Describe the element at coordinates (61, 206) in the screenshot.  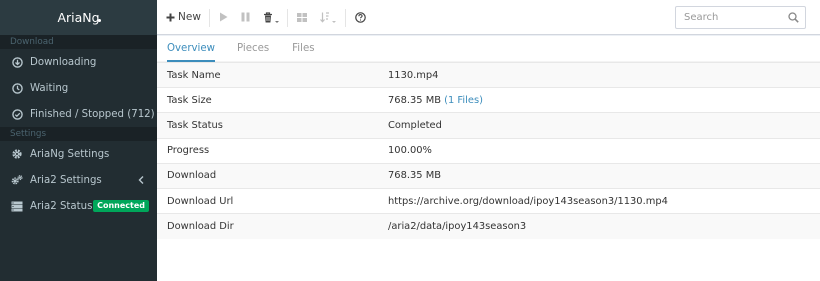
I see `sidebar-item-label: Aria2 Status` at that location.